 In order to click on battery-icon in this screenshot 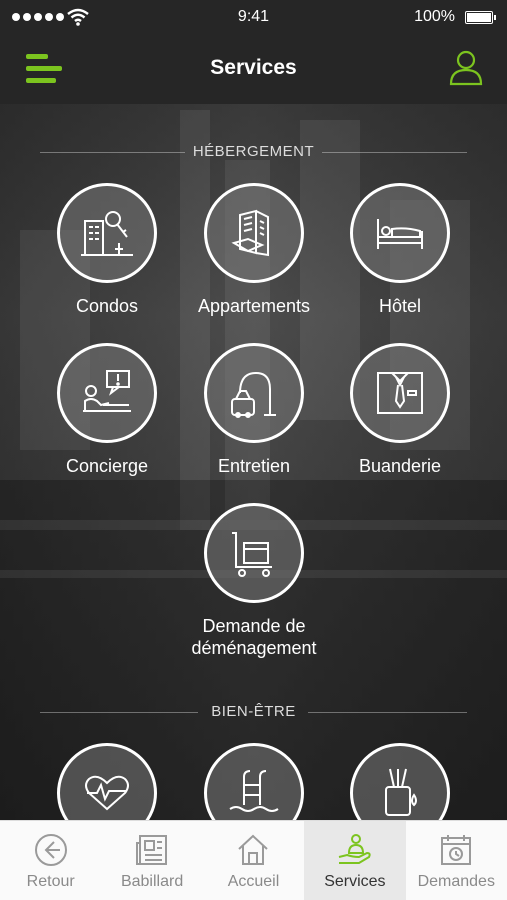, I will do `click(480, 17)`.